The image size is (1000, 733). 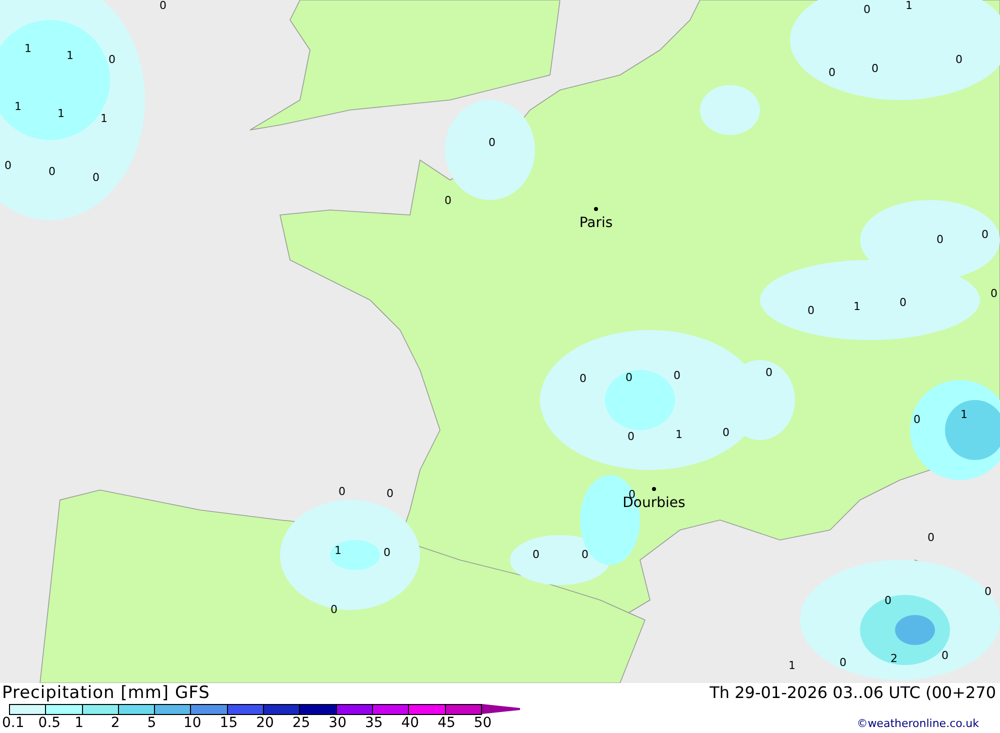 What do you see at coordinates (14, 723) in the screenshot?
I see `scale-tick-label: 0.1` at bounding box center [14, 723].